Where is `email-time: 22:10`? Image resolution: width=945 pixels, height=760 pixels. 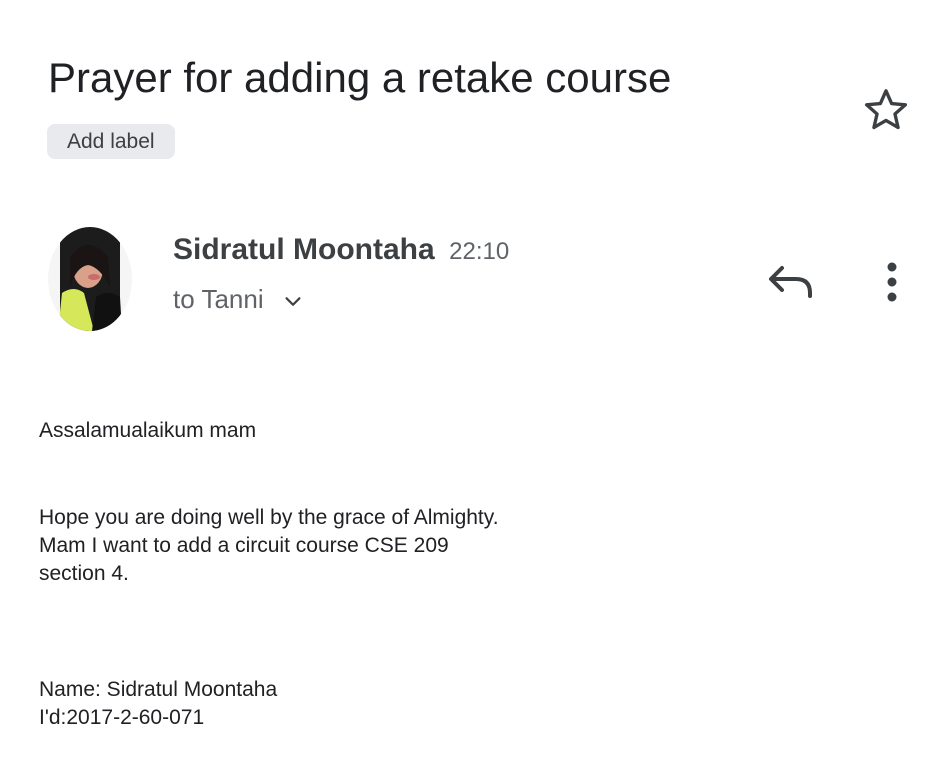 email-time: 22:10 is located at coordinates (479, 251).